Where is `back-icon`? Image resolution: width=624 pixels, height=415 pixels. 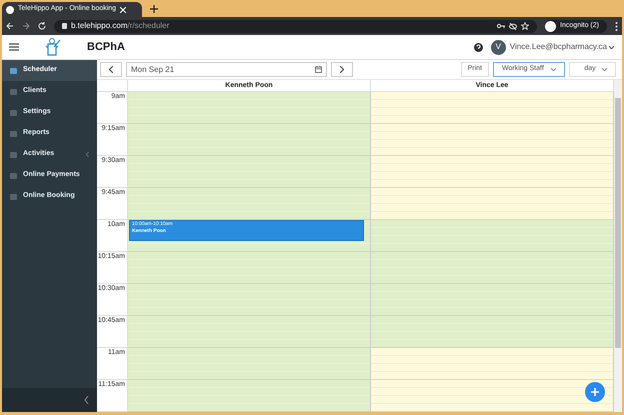 back-icon is located at coordinates (10, 26).